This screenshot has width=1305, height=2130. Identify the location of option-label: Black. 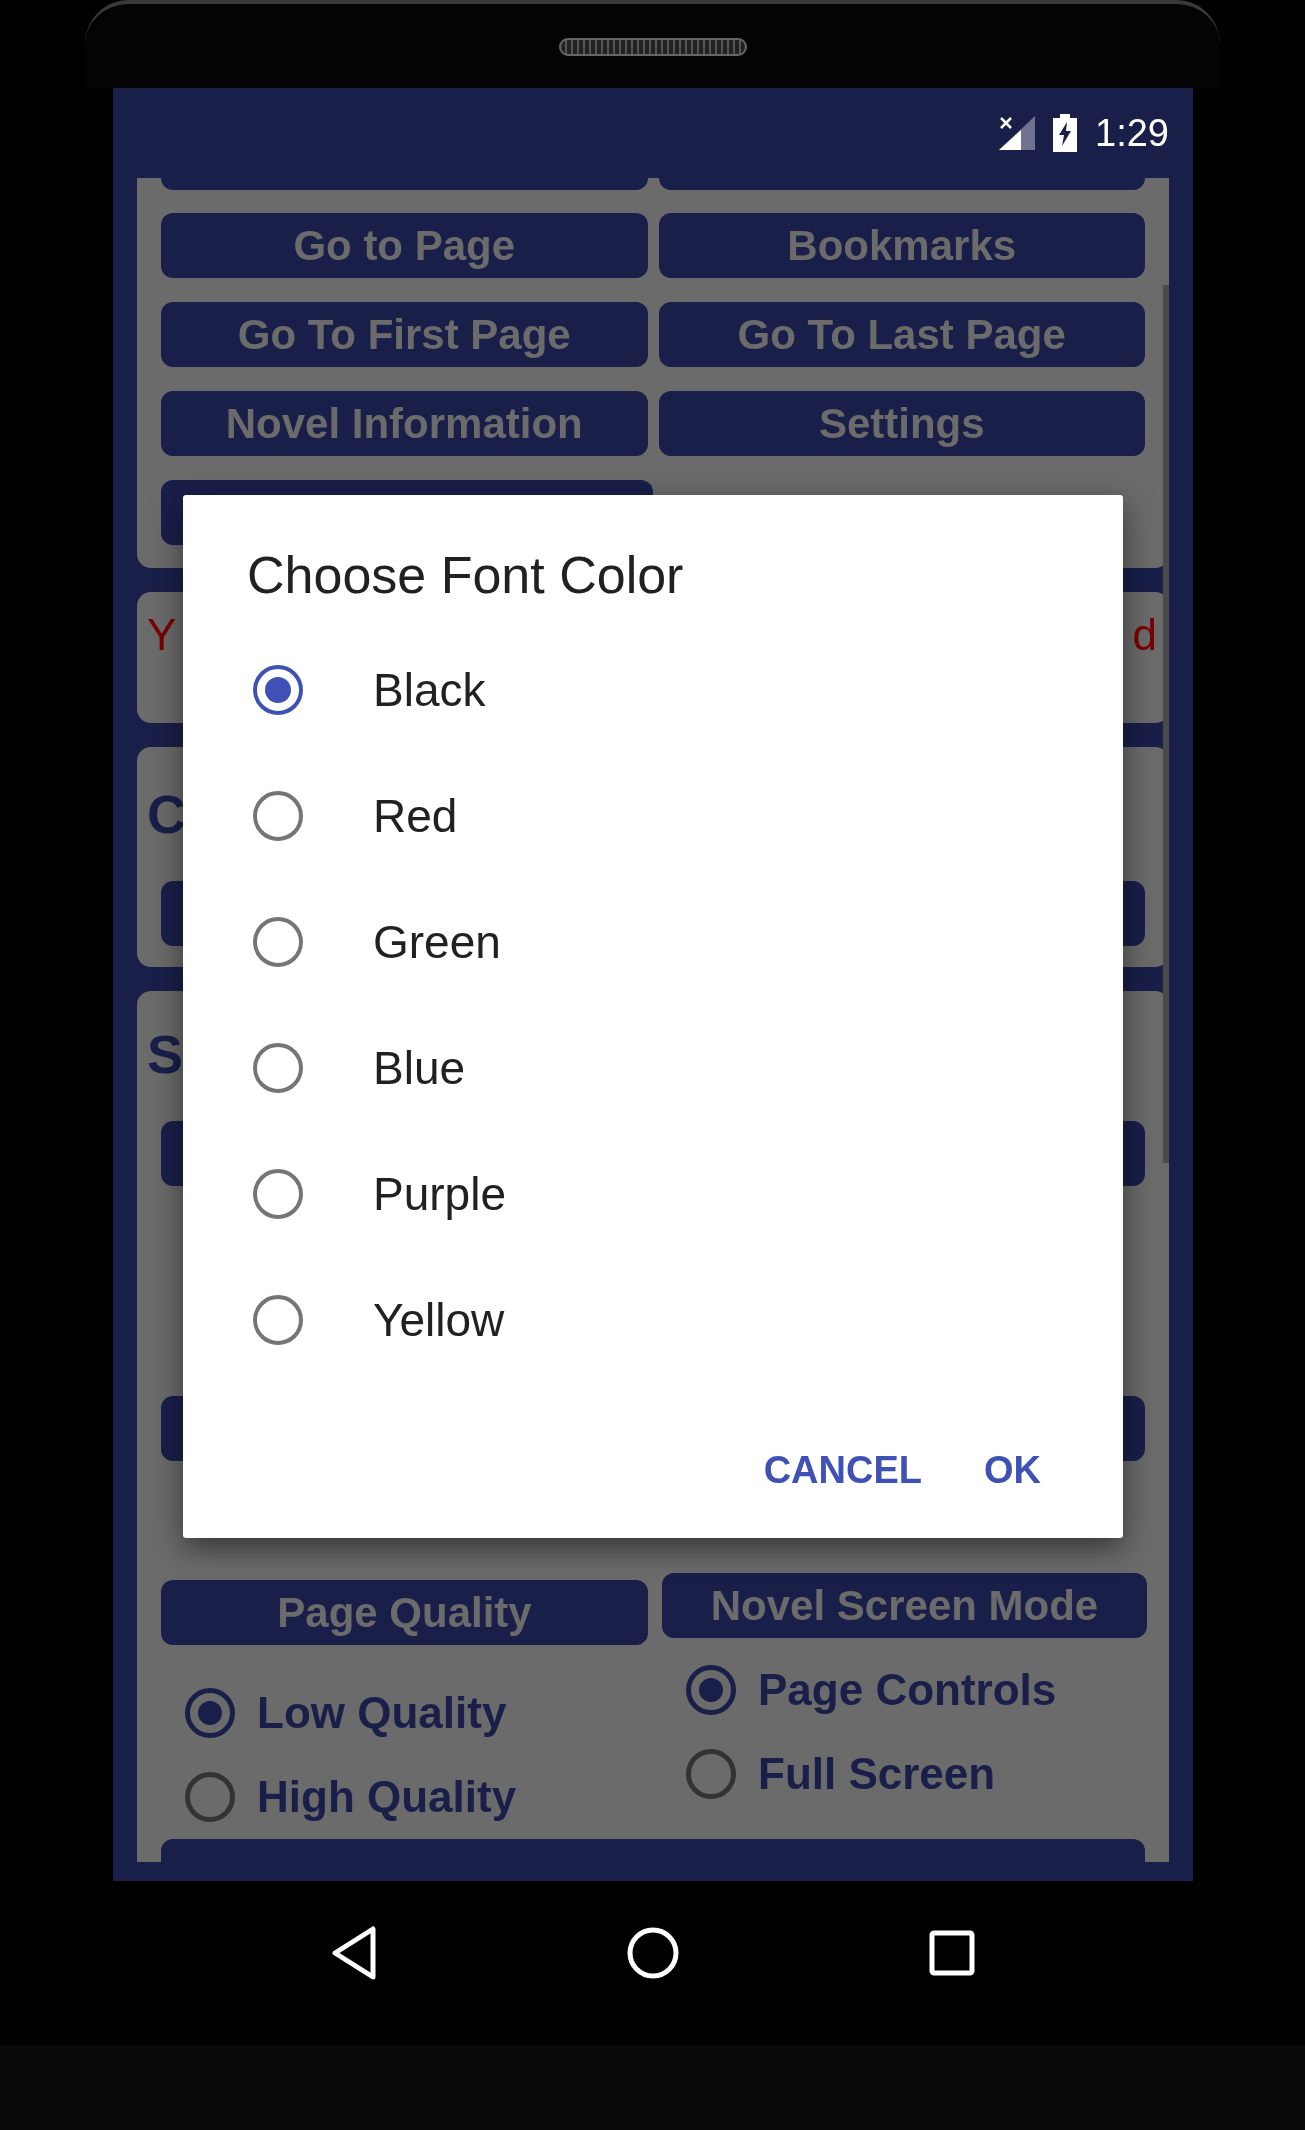
(429, 690).